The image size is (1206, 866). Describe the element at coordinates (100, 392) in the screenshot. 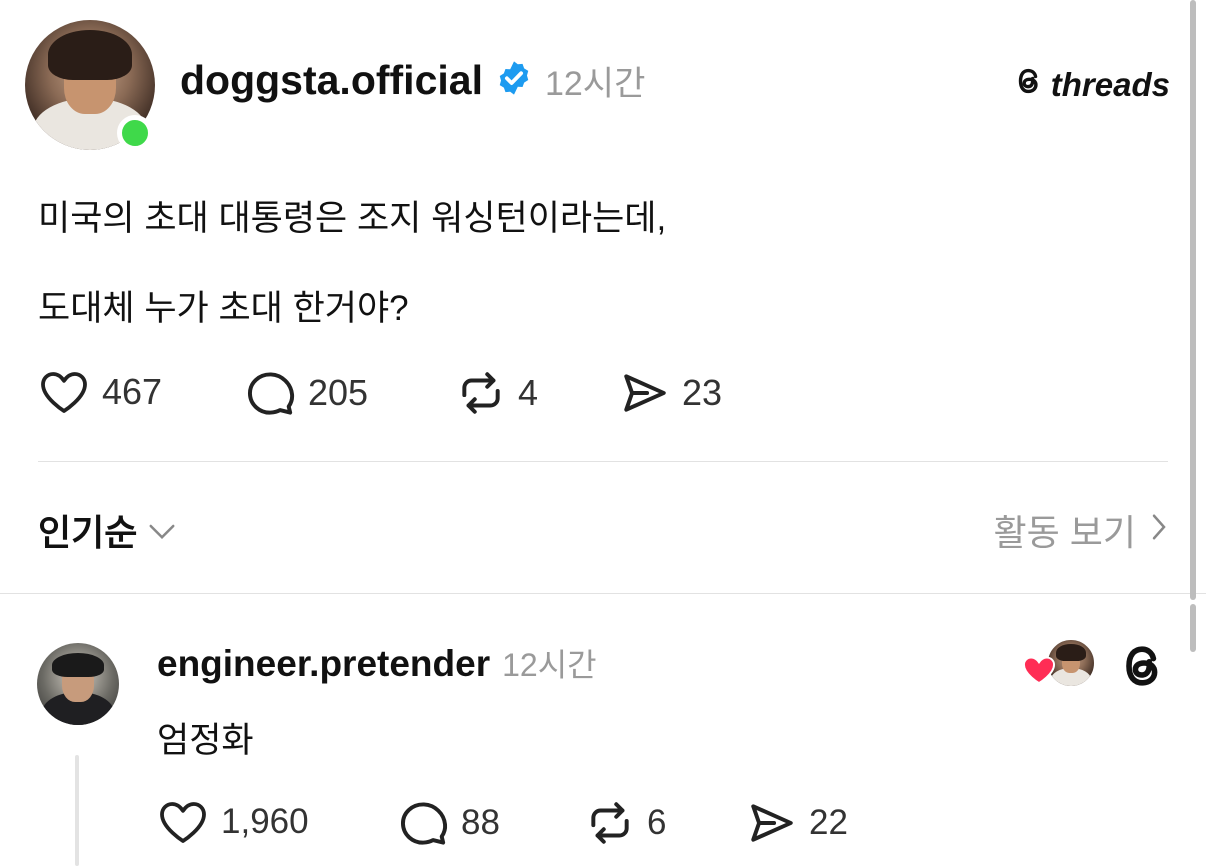

I see `like-button: 467` at that location.